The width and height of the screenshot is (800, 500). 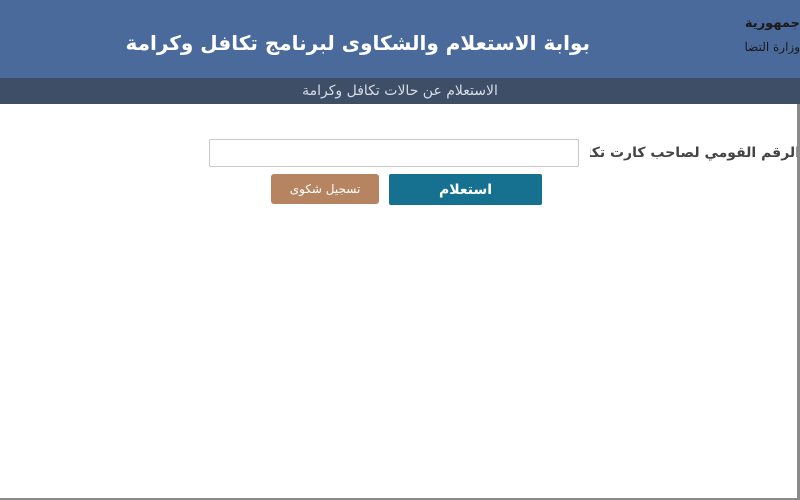 What do you see at coordinates (772, 47) in the screenshot?
I see `logo-text-line2: وزارة التضامن الاجتماعي` at bounding box center [772, 47].